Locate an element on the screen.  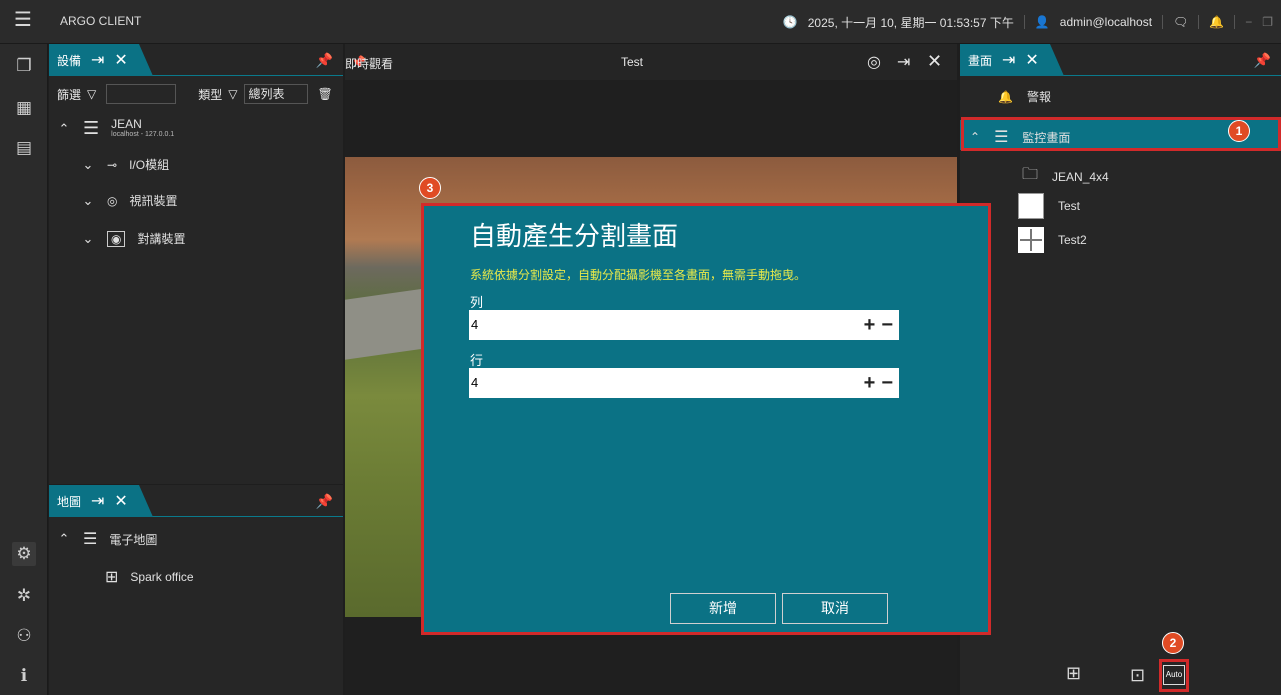
tab-devices-label: 設備 is located at coordinates (69, 60).